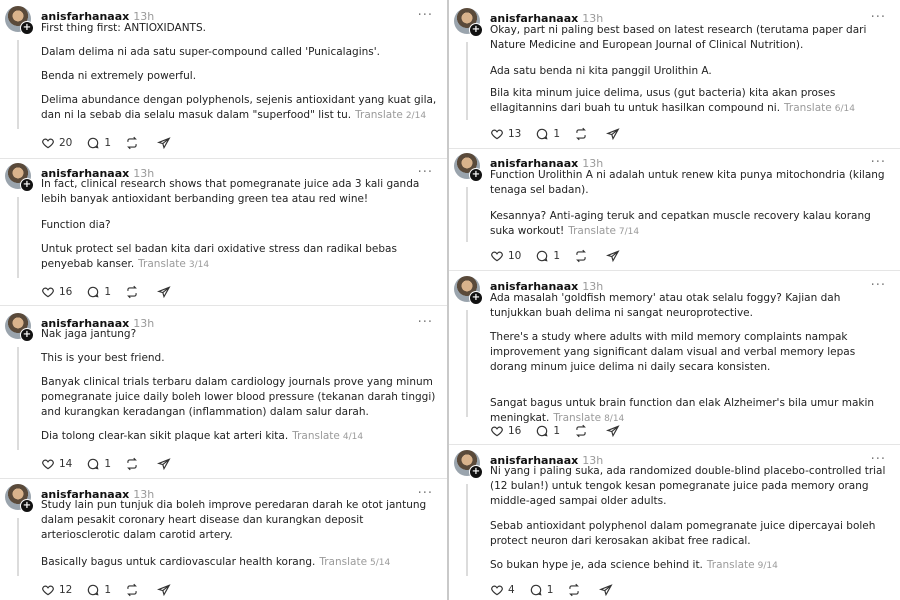  Describe the element at coordinates (56, 464) in the screenshot. I see `like-button: 14` at that location.